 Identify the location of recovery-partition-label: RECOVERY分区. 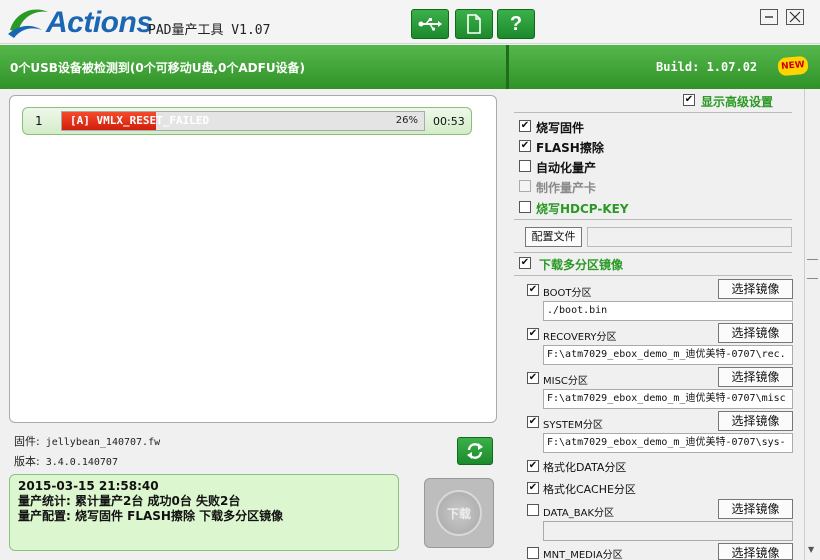
(580, 337).